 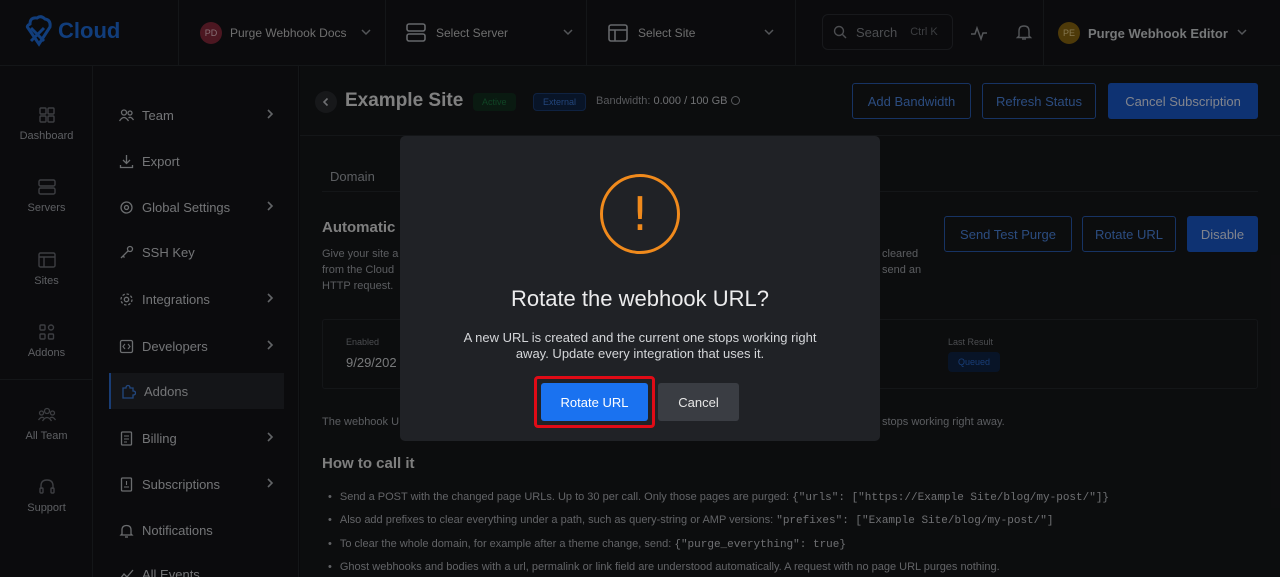 What do you see at coordinates (594, 402) in the screenshot?
I see `confirm-rotate-url-button: Rotate URL` at bounding box center [594, 402].